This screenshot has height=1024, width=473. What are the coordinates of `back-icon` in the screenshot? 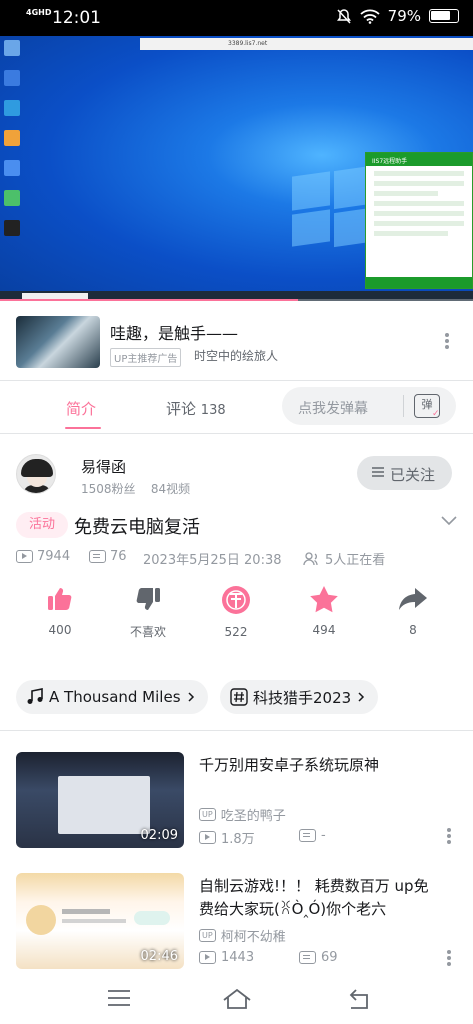 It's located at (360, 999).